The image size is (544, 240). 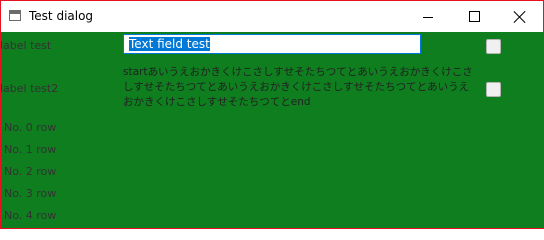 I want to click on maximize-icon, so click(x=474, y=16).